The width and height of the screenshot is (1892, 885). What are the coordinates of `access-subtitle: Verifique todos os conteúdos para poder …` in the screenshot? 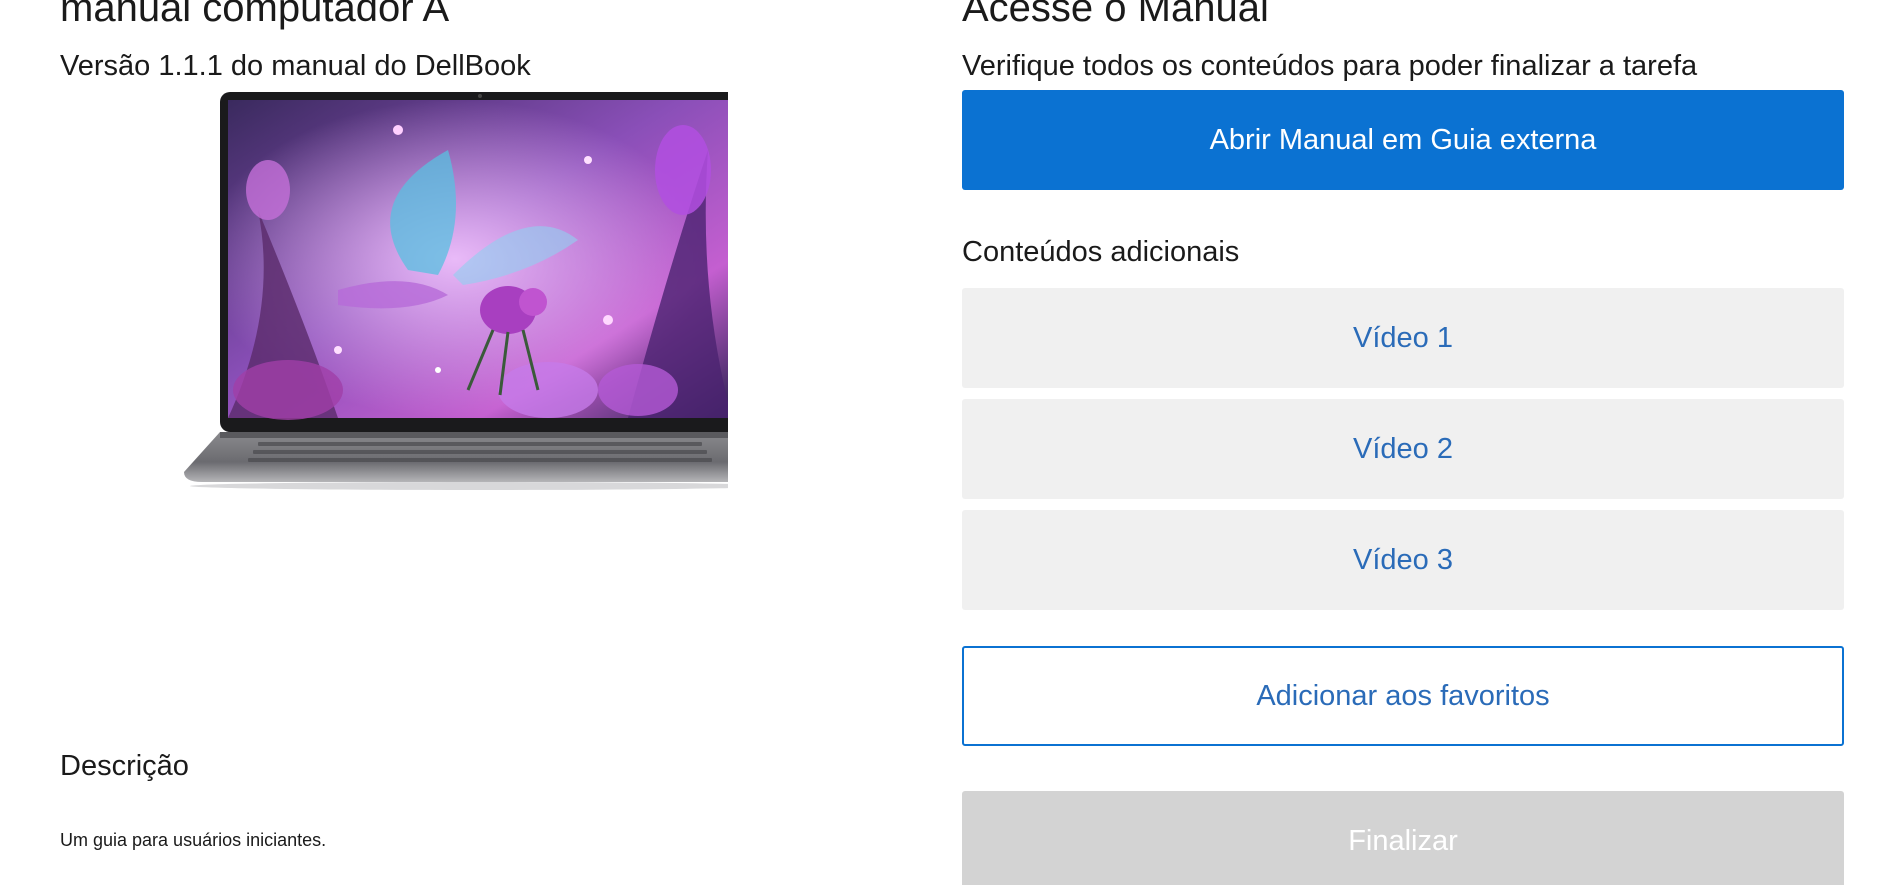 It's located at (1330, 66).